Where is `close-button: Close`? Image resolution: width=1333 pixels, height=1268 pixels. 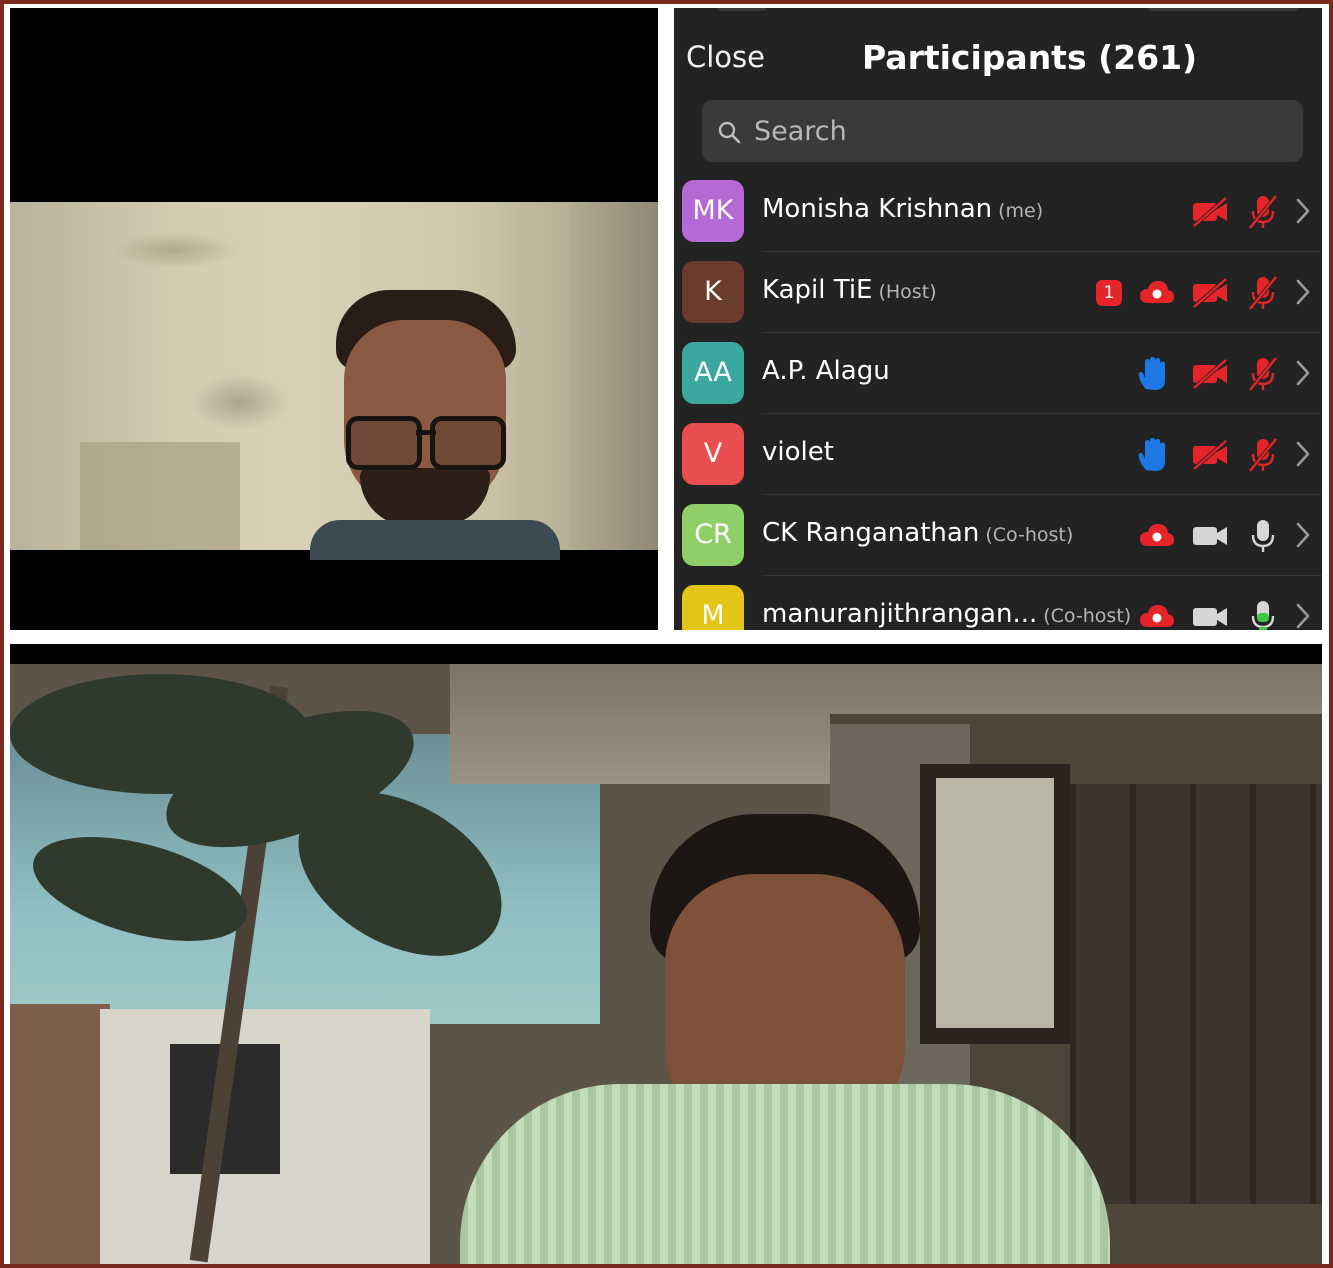
close-button: Close is located at coordinates (725, 57).